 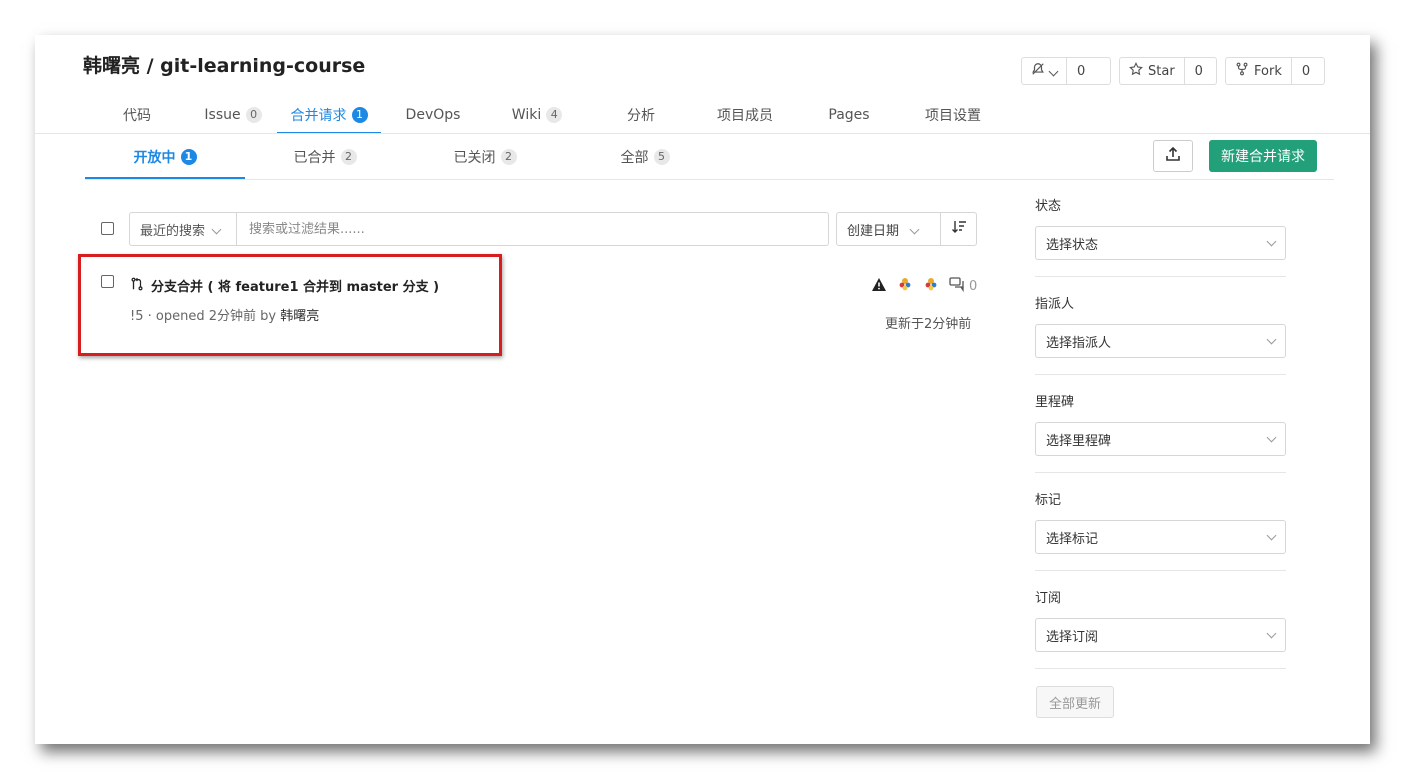 I want to click on tab-merged-badge: 2, so click(x=348, y=157).